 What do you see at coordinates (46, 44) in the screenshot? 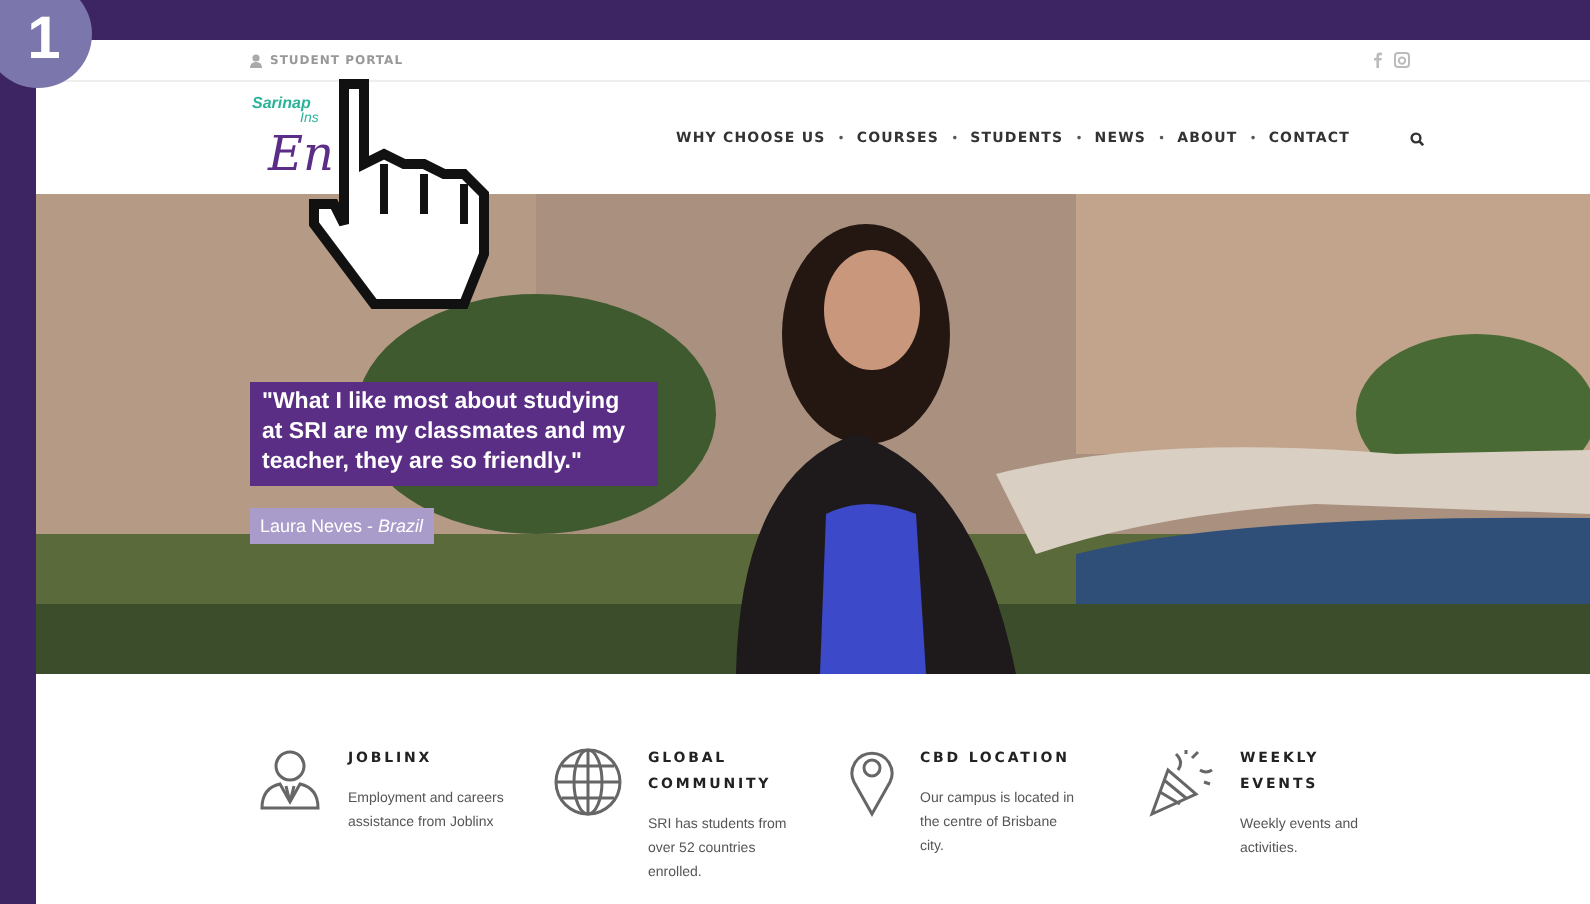
I see `step-badge: 1` at bounding box center [46, 44].